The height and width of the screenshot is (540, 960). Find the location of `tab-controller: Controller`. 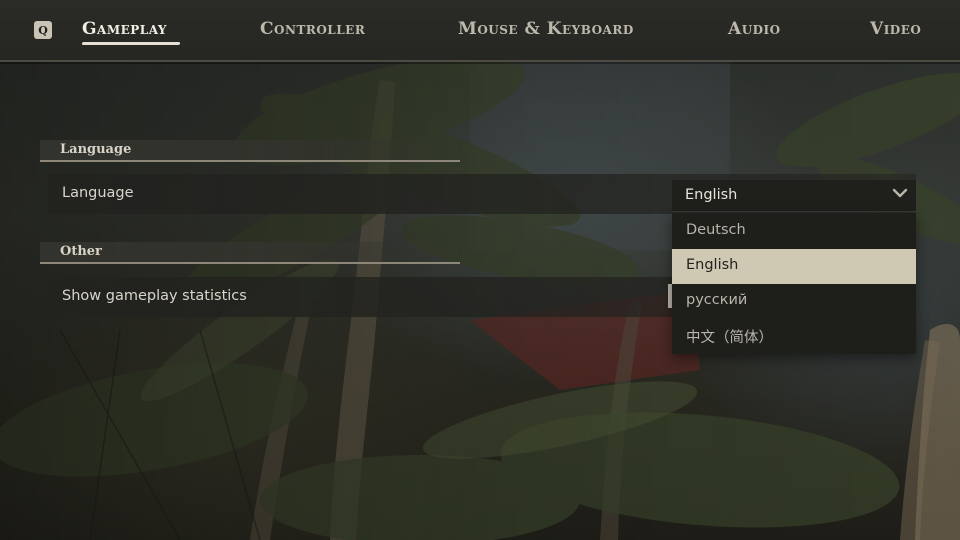

tab-controller: Controller is located at coordinates (312, 29).